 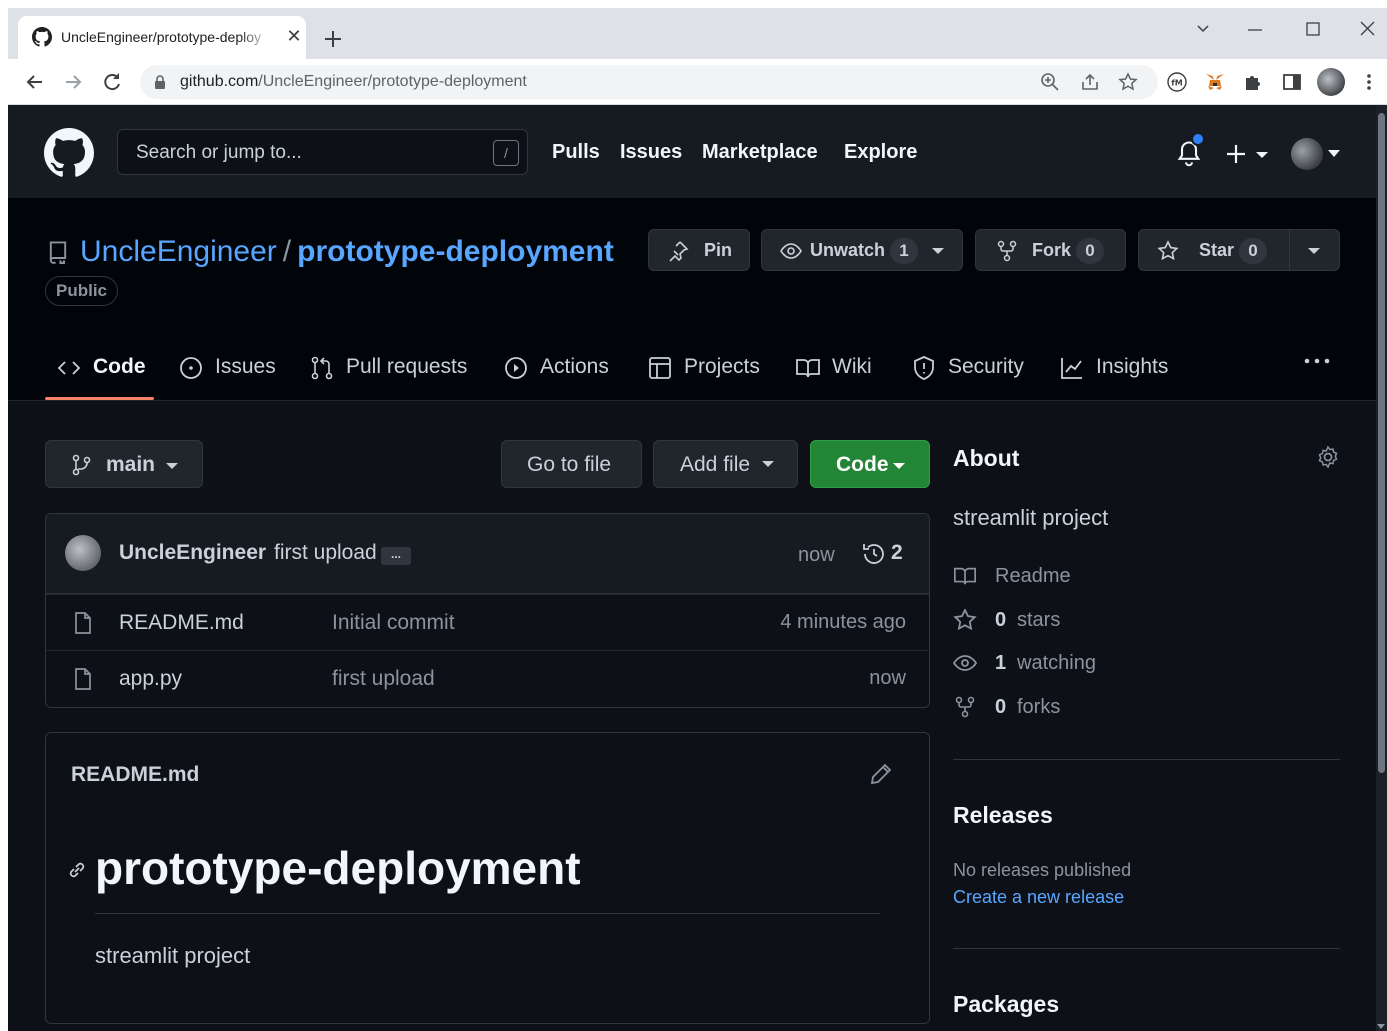 What do you see at coordinates (1367, 29) in the screenshot?
I see `close-window-icon` at bounding box center [1367, 29].